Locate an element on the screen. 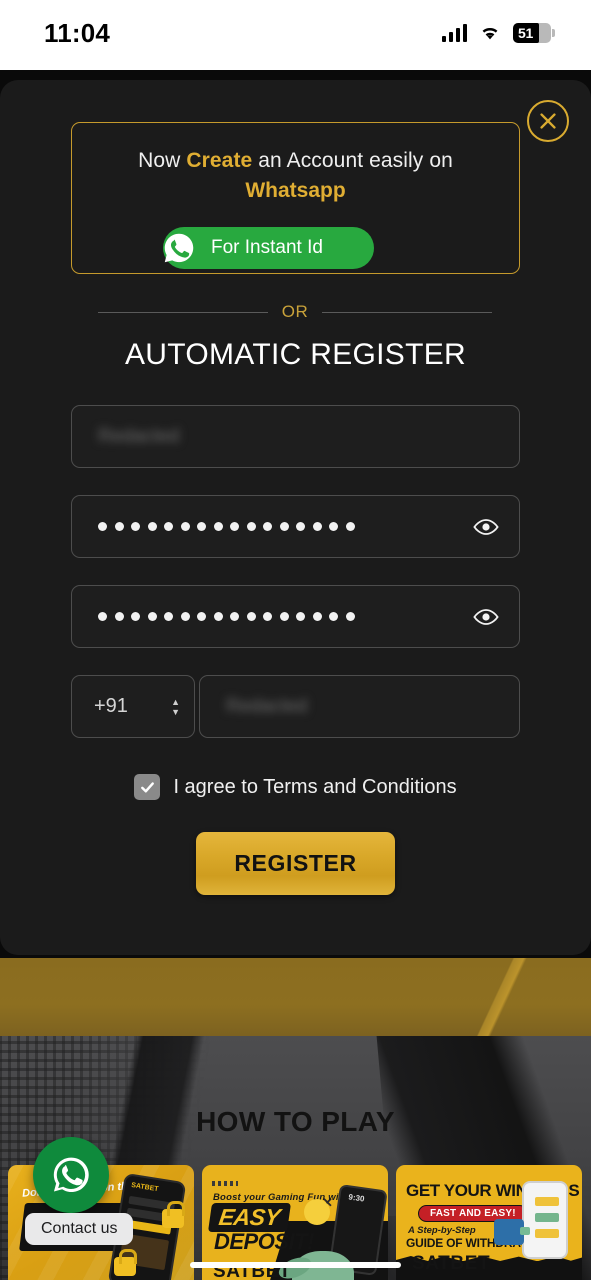 This screenshot has height=1280, width=591. close-x-glyph is located at coordinates (548, 121).